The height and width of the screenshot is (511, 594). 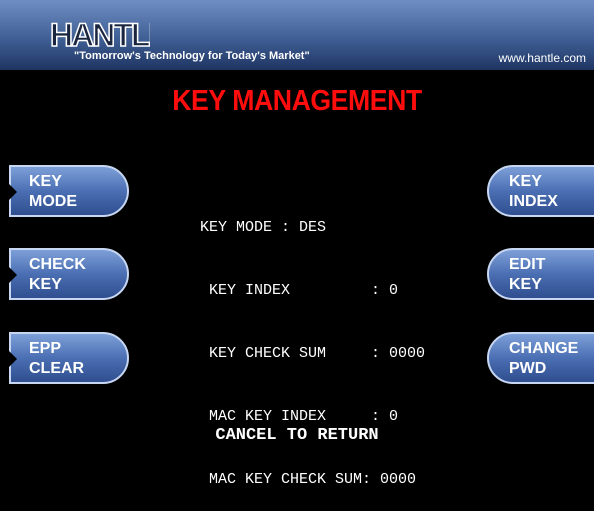 I want to click on check-key-button: CHECK KEY, so click(x=69, y=274).